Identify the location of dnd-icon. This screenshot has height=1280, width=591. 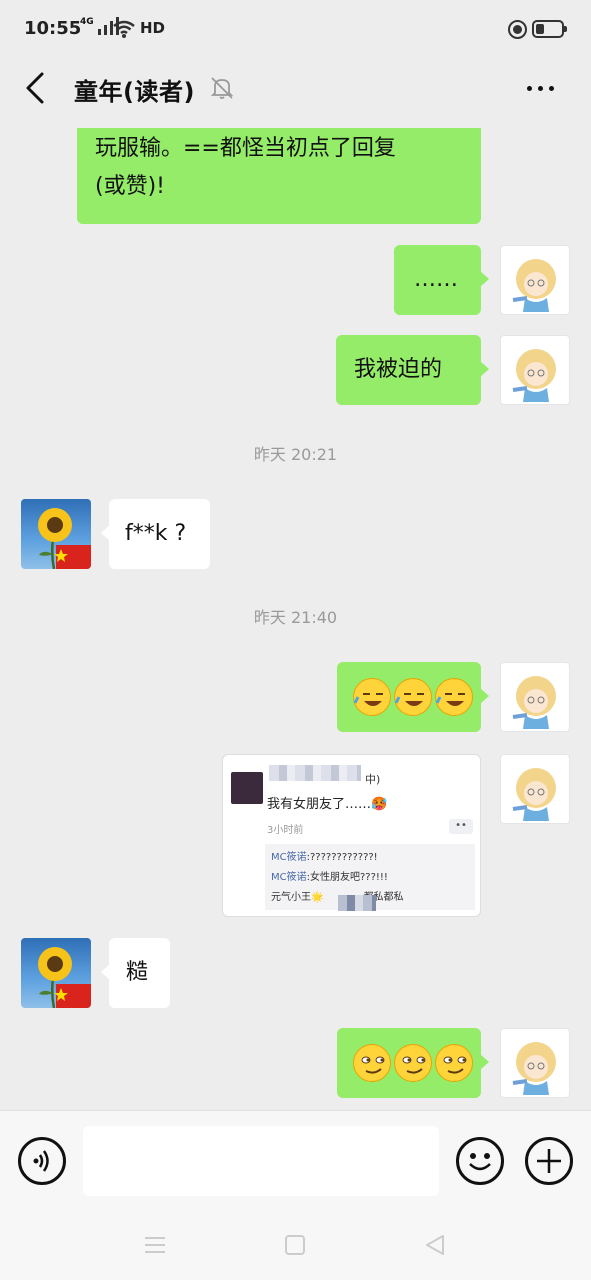
(517, 29).